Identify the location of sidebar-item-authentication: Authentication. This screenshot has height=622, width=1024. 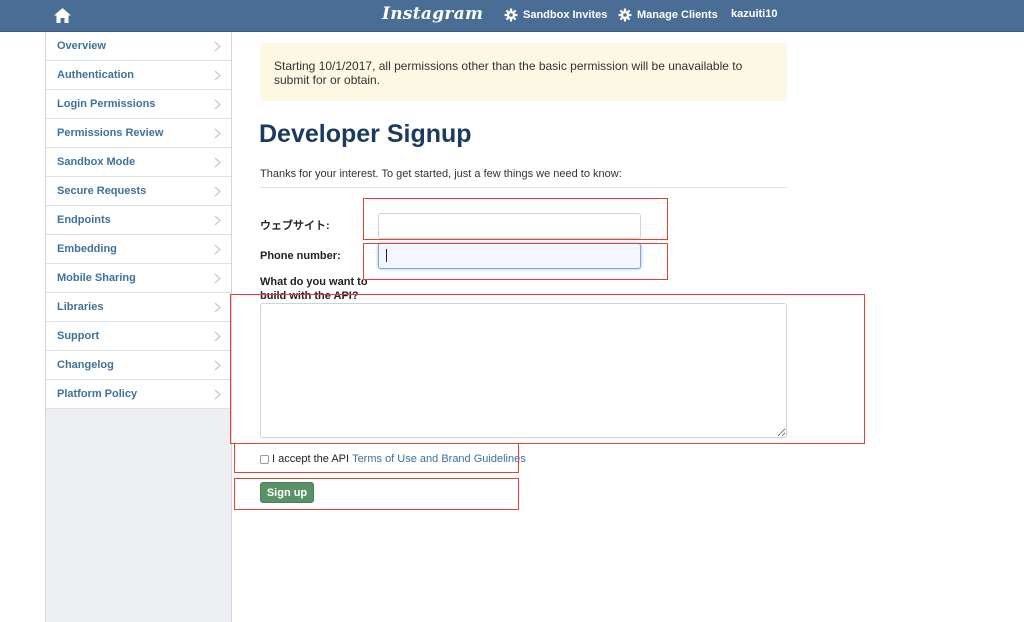
(138, 75).